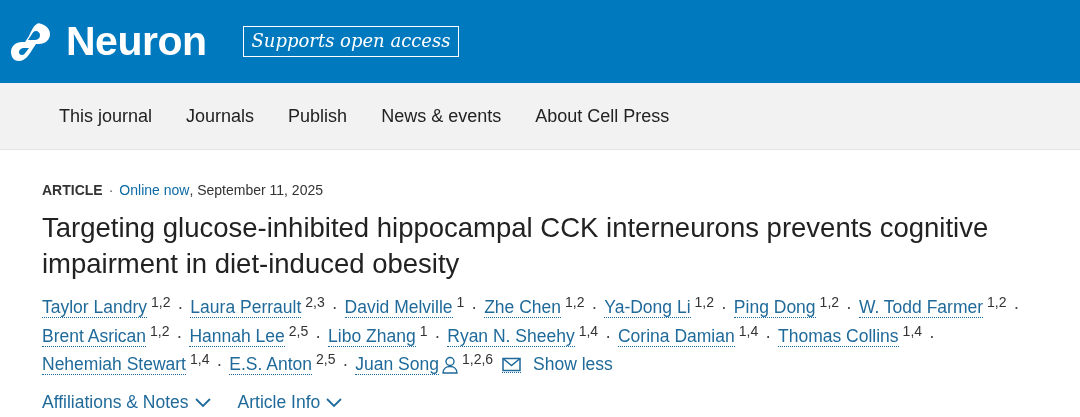 The width and height of the screenshot is (1080, 417). I want to click on author-link: Ping Dong, so click(774, 308).